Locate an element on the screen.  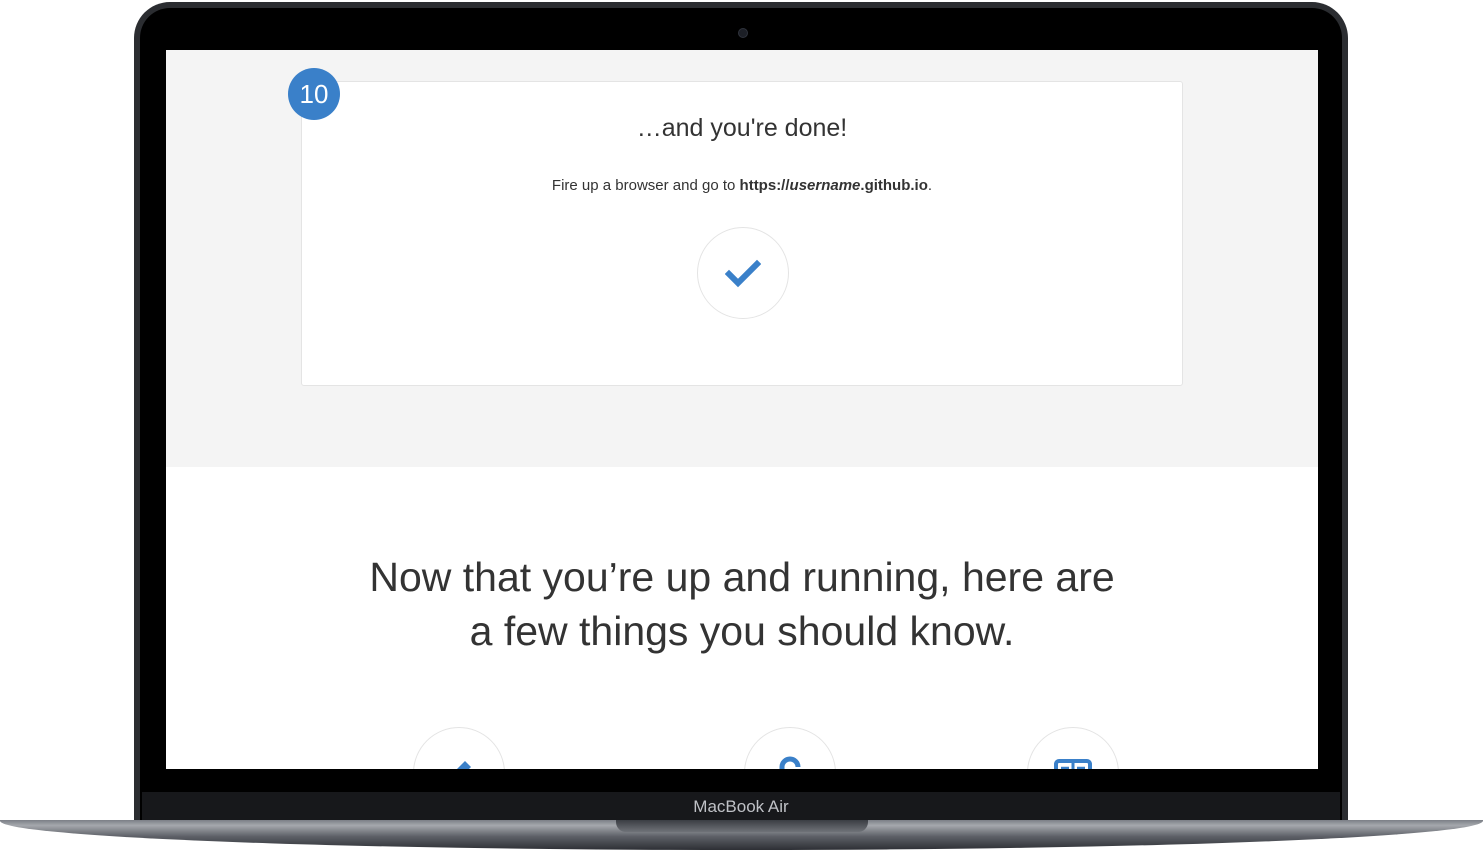
feature-pencil is located at coordinates (459, 748).